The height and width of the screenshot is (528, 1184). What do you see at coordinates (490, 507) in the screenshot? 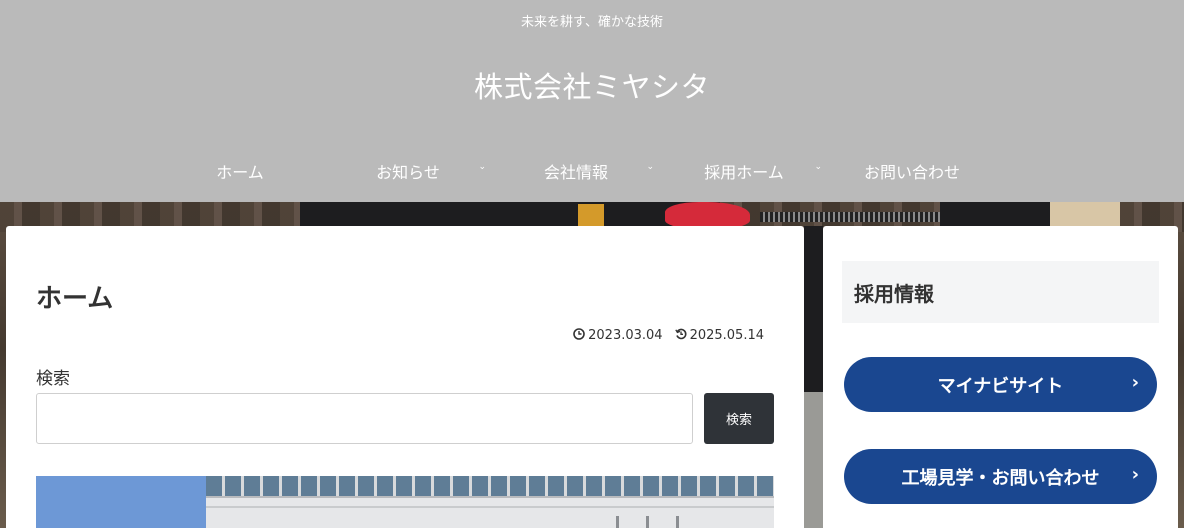
I see `building-stripe` at bounding box center [490, 507].